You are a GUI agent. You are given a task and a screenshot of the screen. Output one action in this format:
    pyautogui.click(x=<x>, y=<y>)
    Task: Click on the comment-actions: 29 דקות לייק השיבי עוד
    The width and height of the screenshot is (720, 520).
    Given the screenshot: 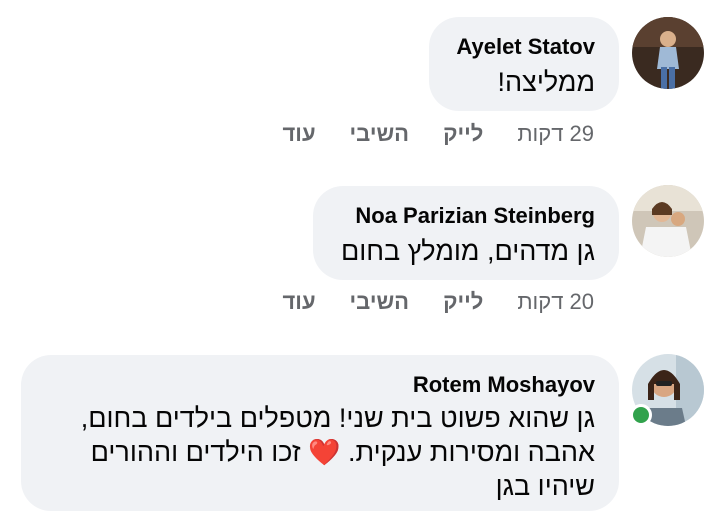 What is the action you would take?
    pyautogui.click(x=439, y=134)
    